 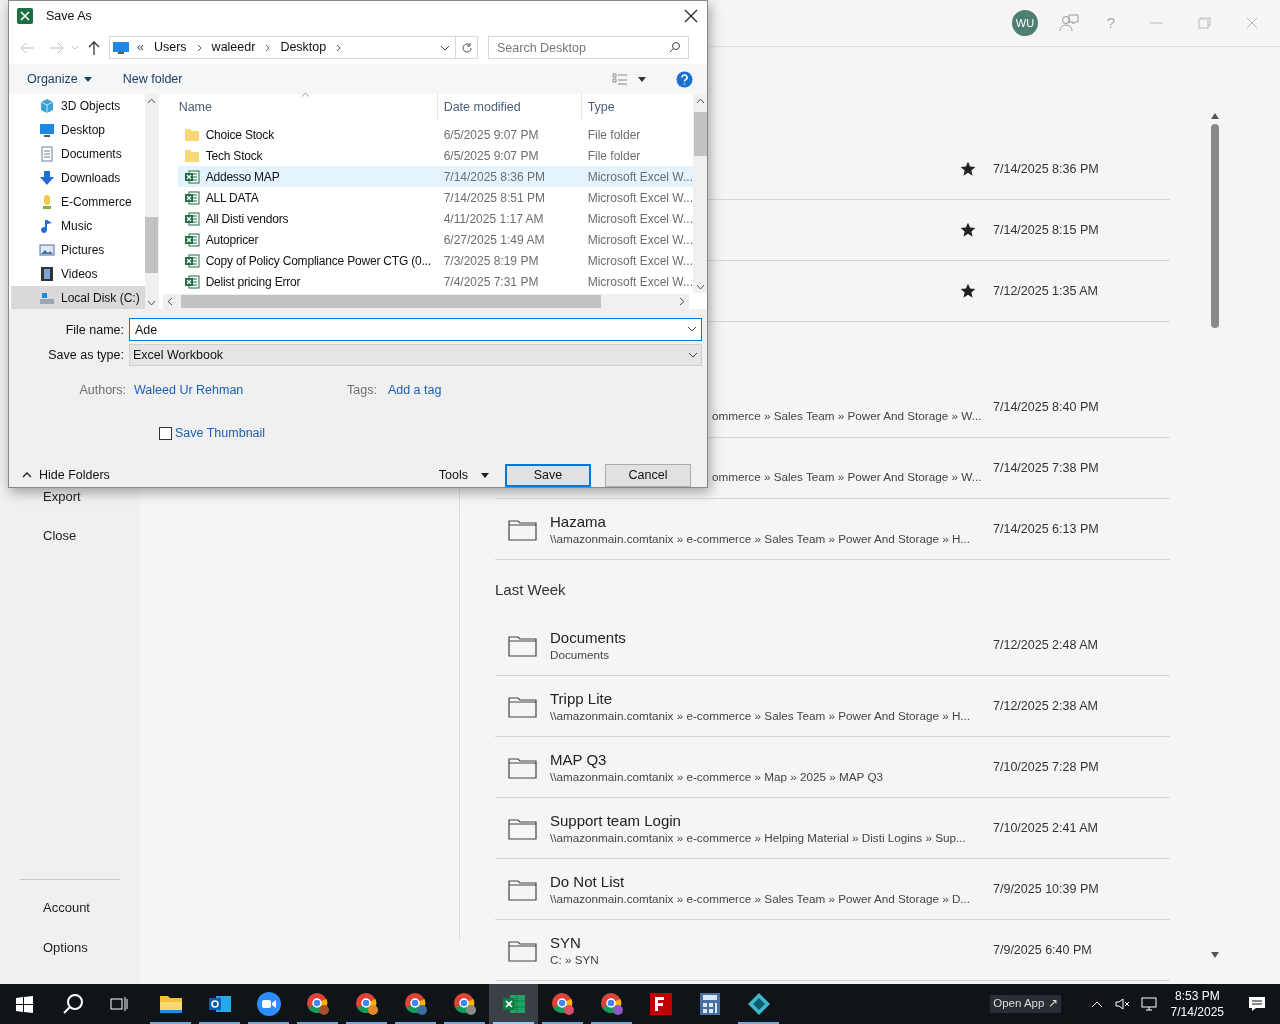 I want to click on hide-folders-button: Hide Folders, so click(x=66, y=475).